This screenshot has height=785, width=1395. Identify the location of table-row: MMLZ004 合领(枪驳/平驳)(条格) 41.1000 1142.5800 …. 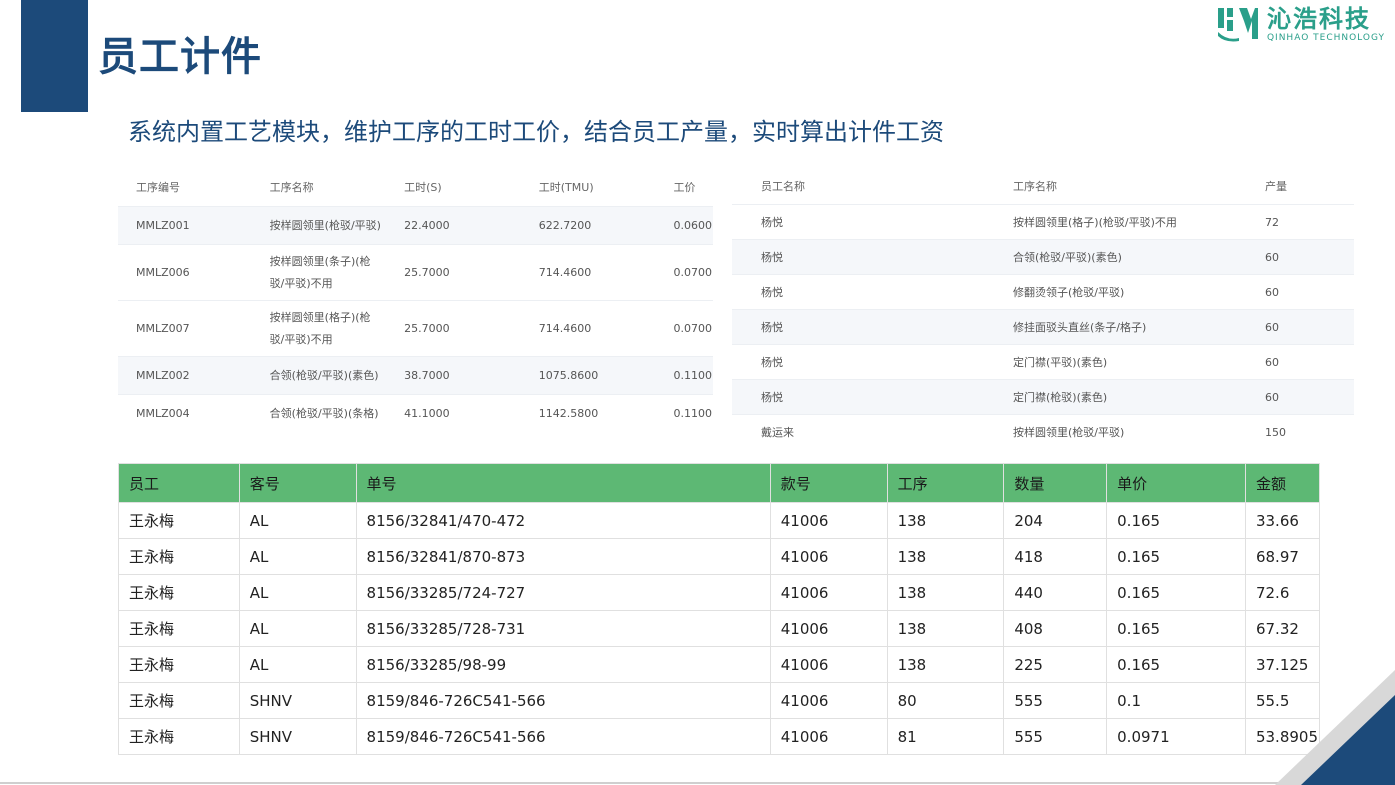
(415, 413).